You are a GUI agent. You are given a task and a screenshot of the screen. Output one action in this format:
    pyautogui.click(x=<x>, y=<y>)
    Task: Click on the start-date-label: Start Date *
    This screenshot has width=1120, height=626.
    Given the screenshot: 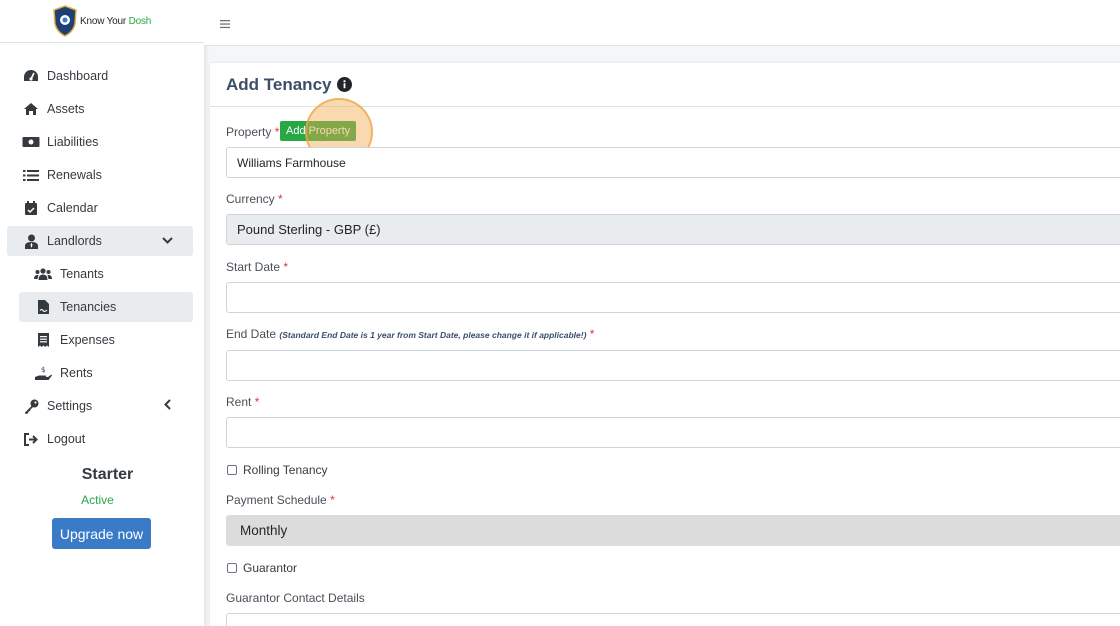 What is the action you would take?
    pyautogui.click(x=257, y=267)
    